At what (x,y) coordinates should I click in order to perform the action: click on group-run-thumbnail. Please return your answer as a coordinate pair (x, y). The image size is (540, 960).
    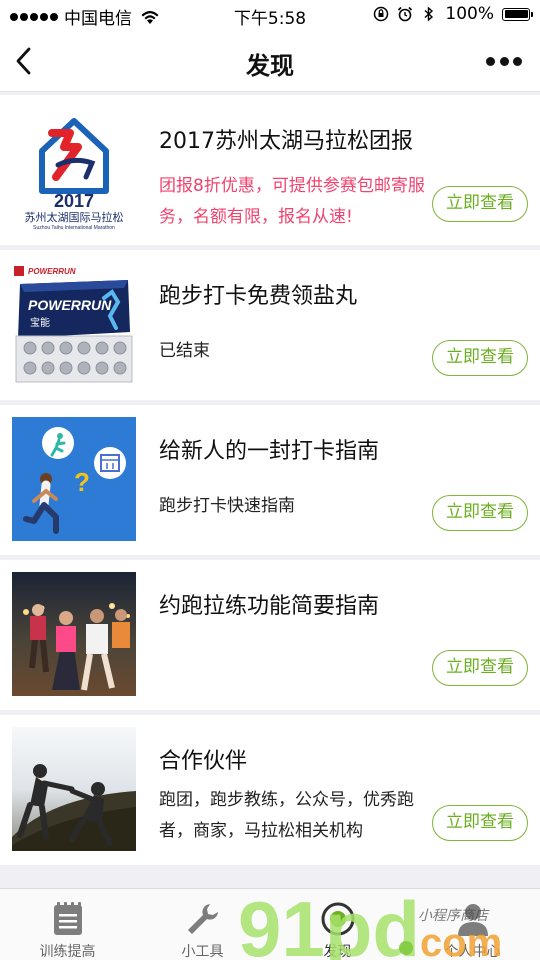
    Looking at the image, I should click on (74, 634).